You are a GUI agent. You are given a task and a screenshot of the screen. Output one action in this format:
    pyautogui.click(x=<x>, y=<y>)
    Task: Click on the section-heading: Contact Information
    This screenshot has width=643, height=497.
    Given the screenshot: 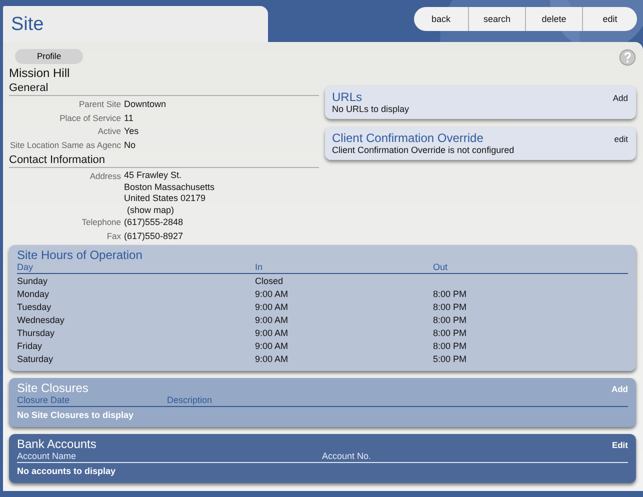 What is the action you would take?
    pyautogui.click(x=164, y=161)
    